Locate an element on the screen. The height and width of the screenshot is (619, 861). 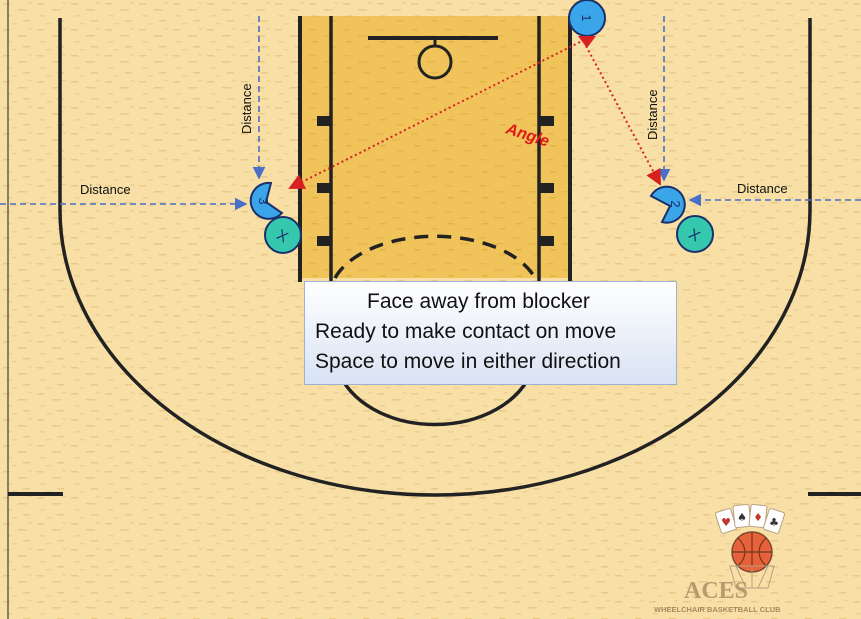
svg-text: 1 is located at coordinates (586, 17).